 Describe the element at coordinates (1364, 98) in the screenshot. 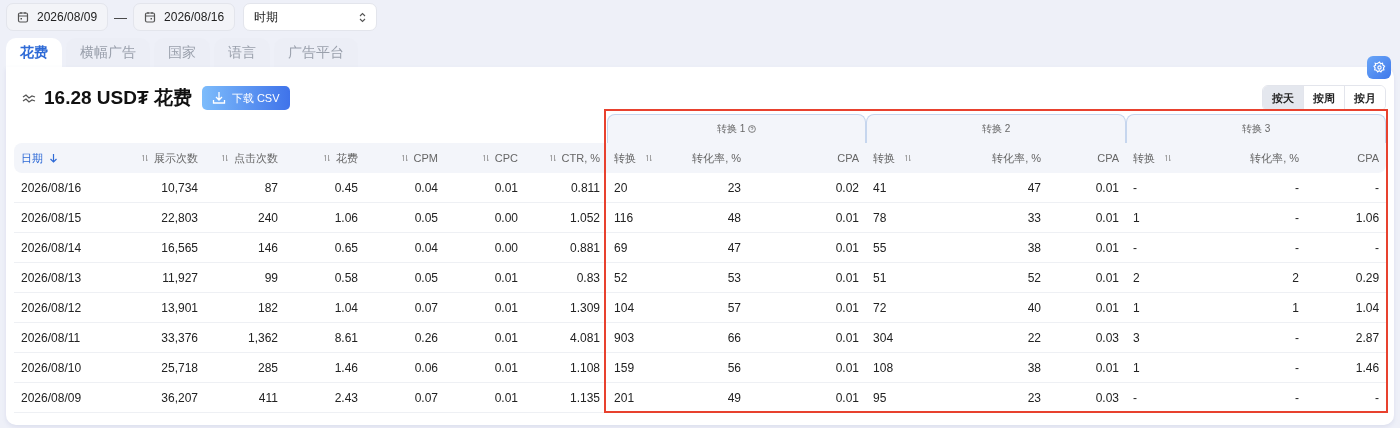

I see `granularity-button: 按月` at that location.